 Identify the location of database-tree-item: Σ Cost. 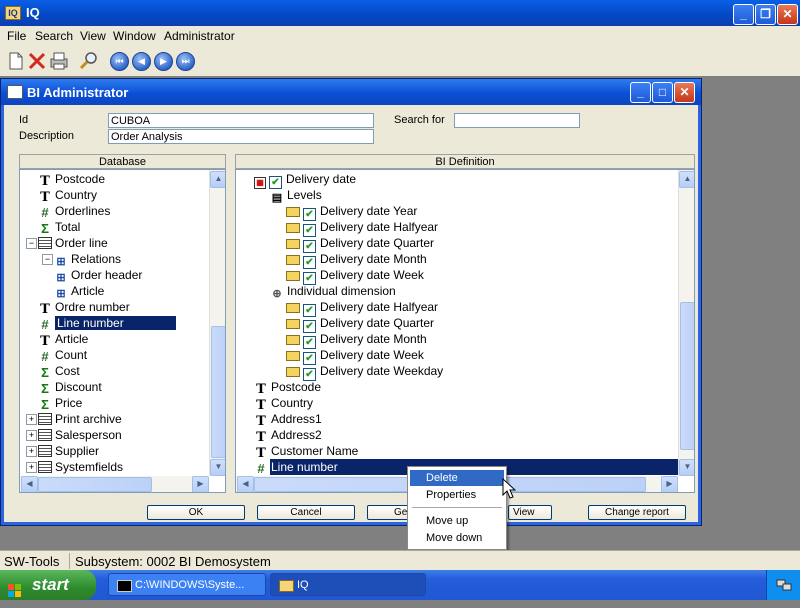
(59, 371).